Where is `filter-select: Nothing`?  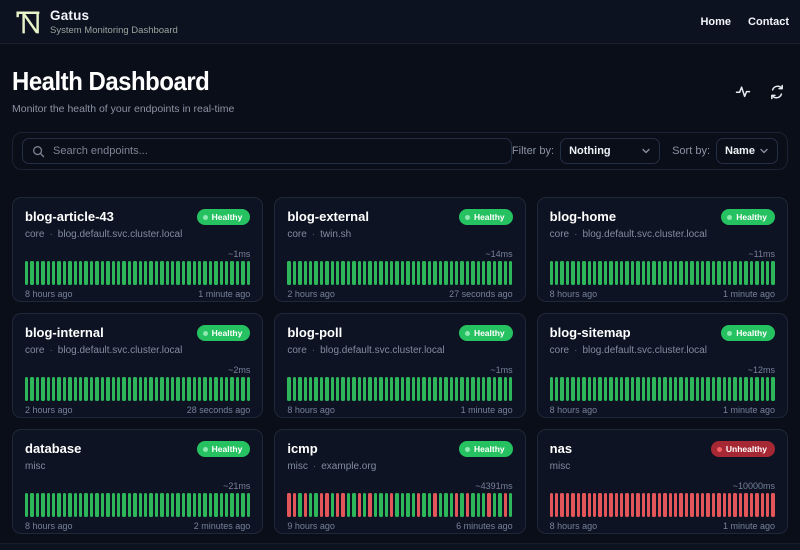 filter-select: Nothing is located at coordinates (610, 151).